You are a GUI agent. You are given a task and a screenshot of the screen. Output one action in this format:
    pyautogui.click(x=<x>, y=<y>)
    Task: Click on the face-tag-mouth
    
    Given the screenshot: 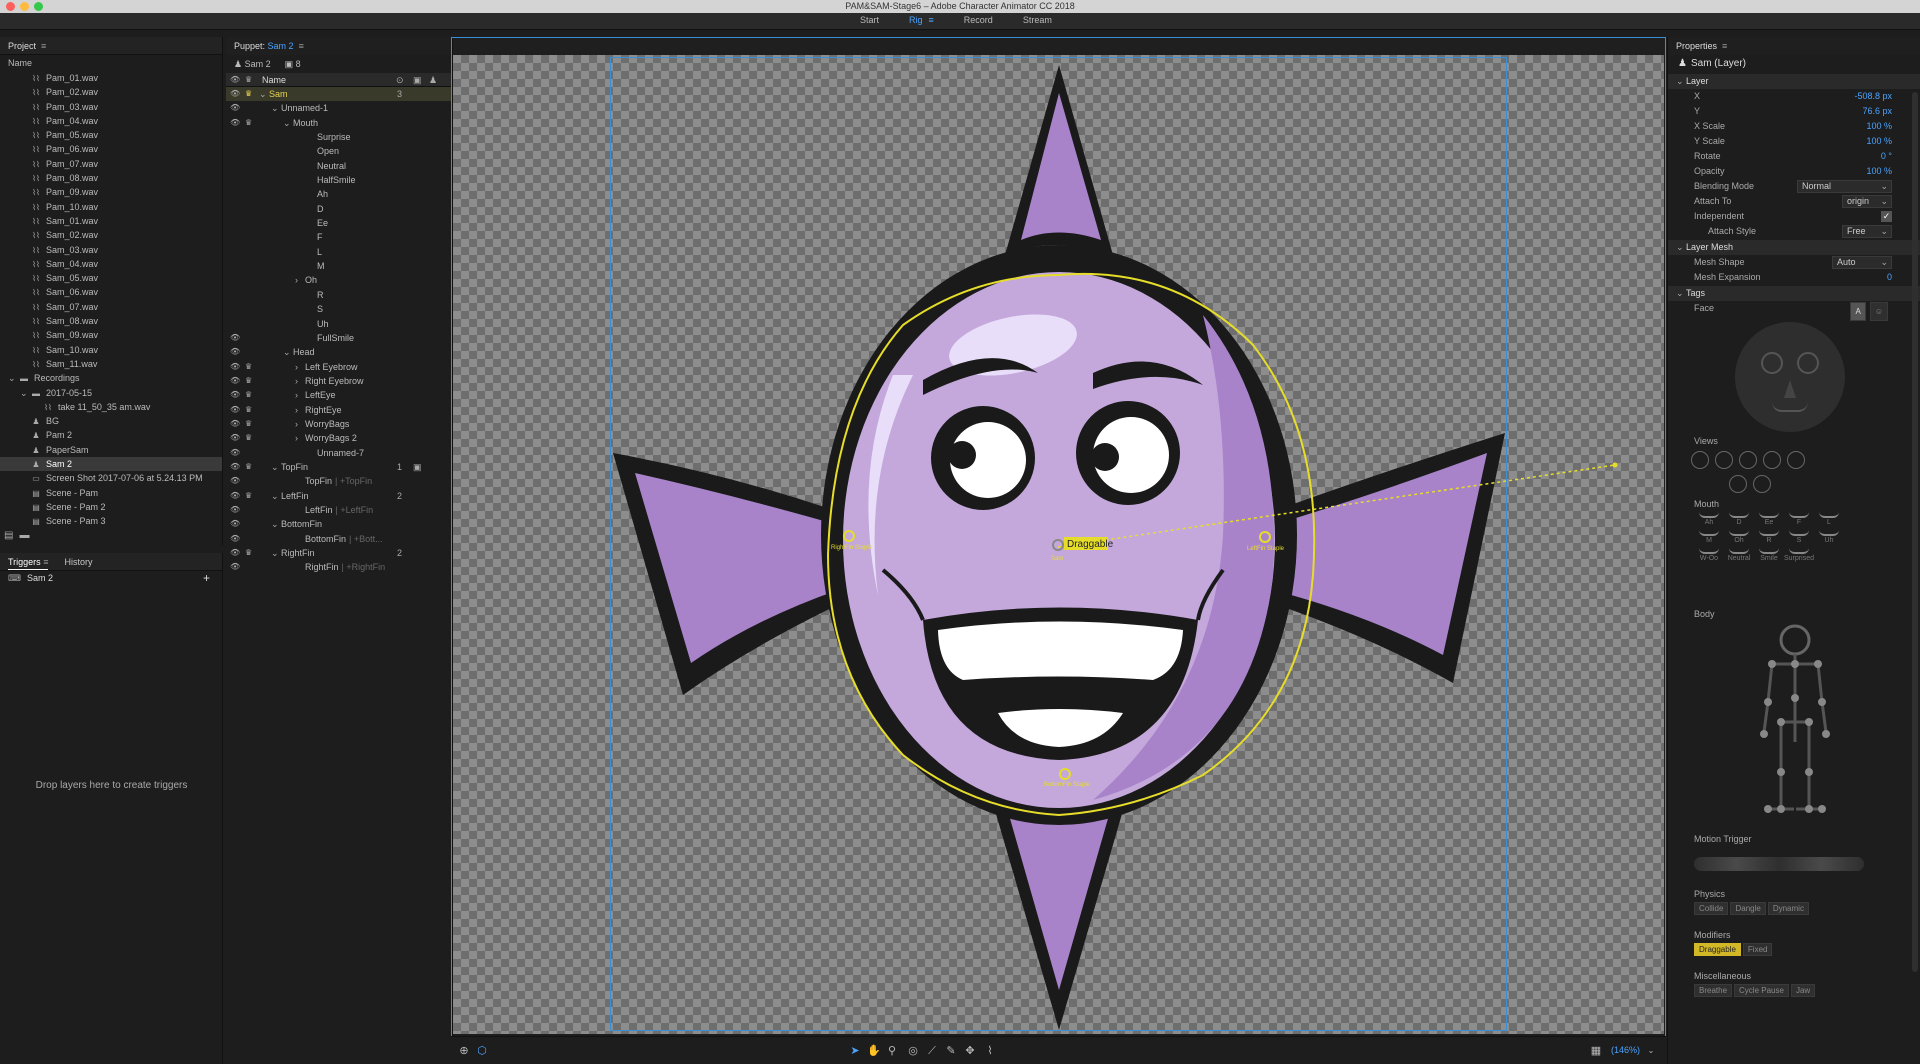 What is the action you would take?
    pyautogui.click(x=1790, y=407)
    